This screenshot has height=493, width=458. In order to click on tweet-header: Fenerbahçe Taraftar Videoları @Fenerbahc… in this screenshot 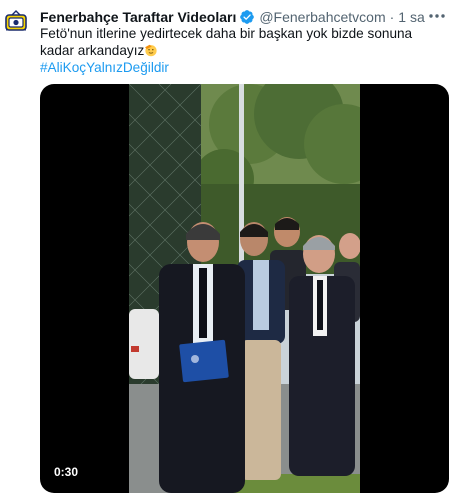, I will do `click(234, 17)`.